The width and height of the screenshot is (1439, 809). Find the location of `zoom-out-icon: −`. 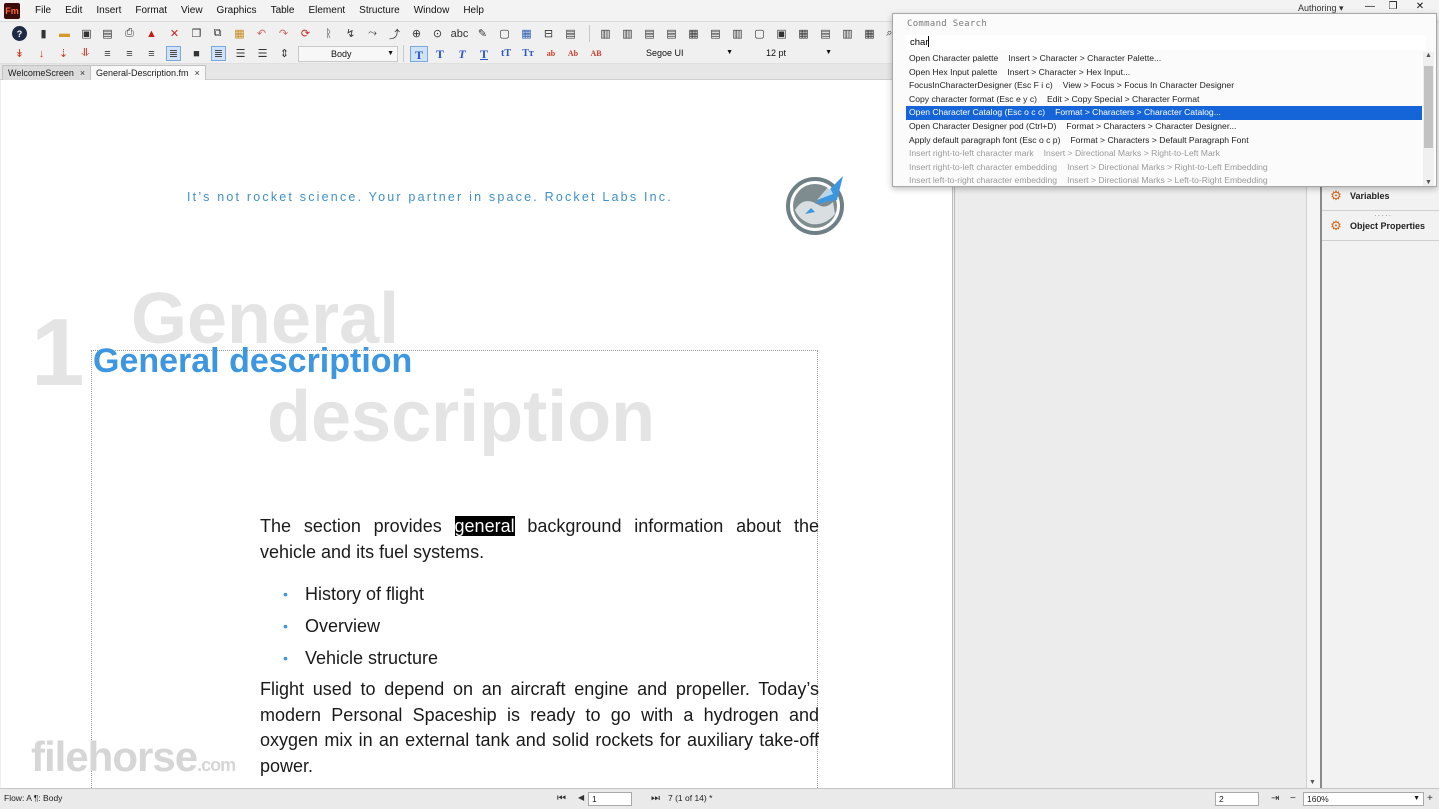

zoom-out-icon: − is located at coordinates (1293, 798).